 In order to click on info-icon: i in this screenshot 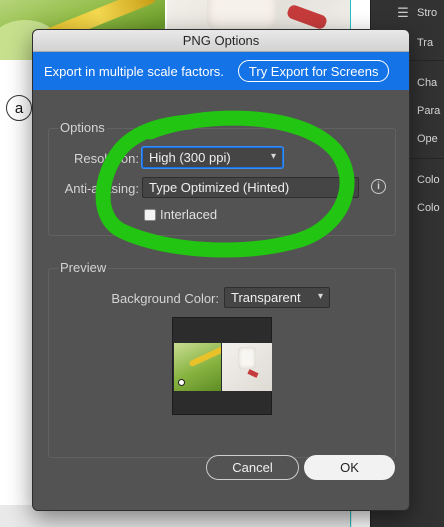, I will do `click(378, 186)`.